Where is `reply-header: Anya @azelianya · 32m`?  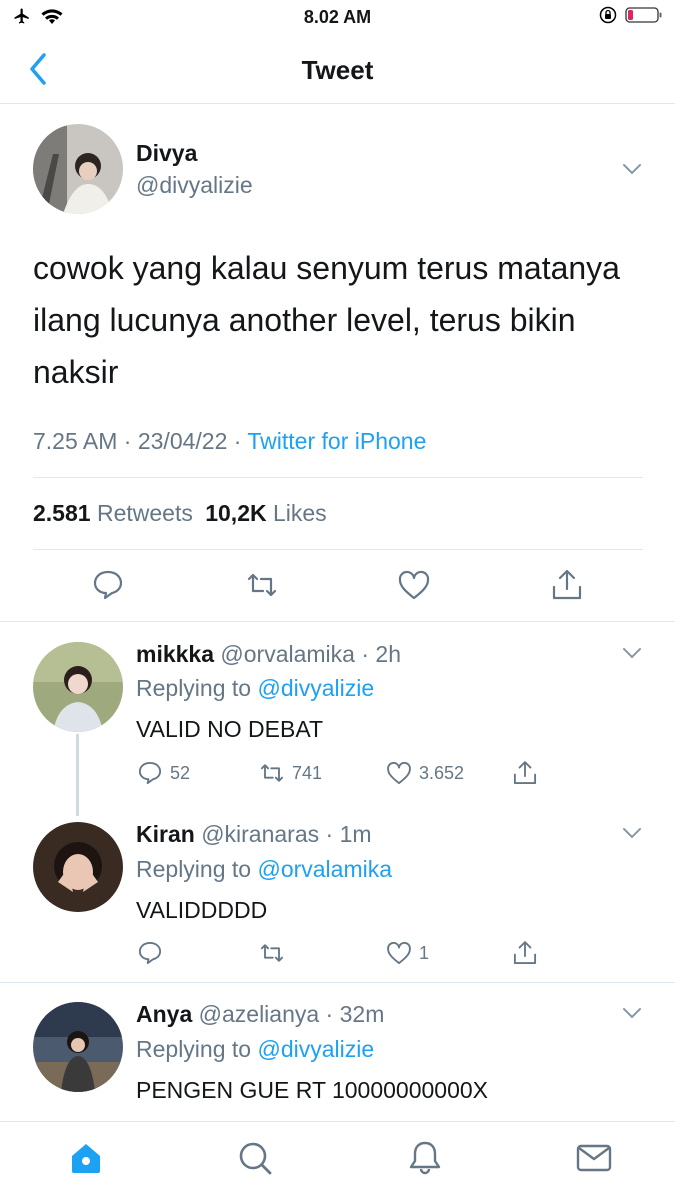 reply-header: Anya @azelianya · 32m is located at coordinates (260, 1014).